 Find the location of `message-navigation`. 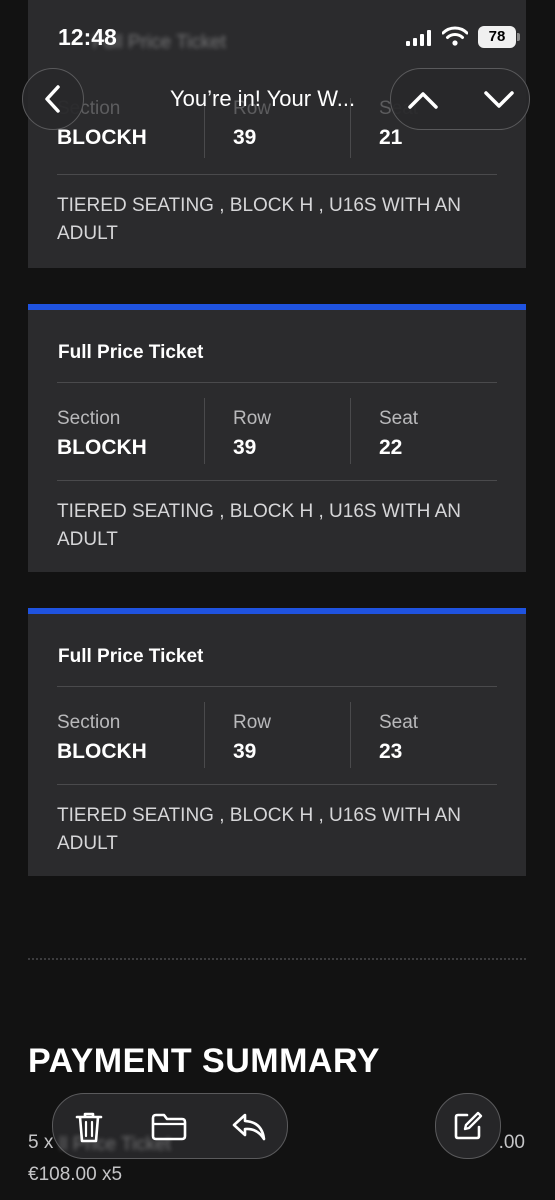

message-navigation is located at coordinates (460, 99).